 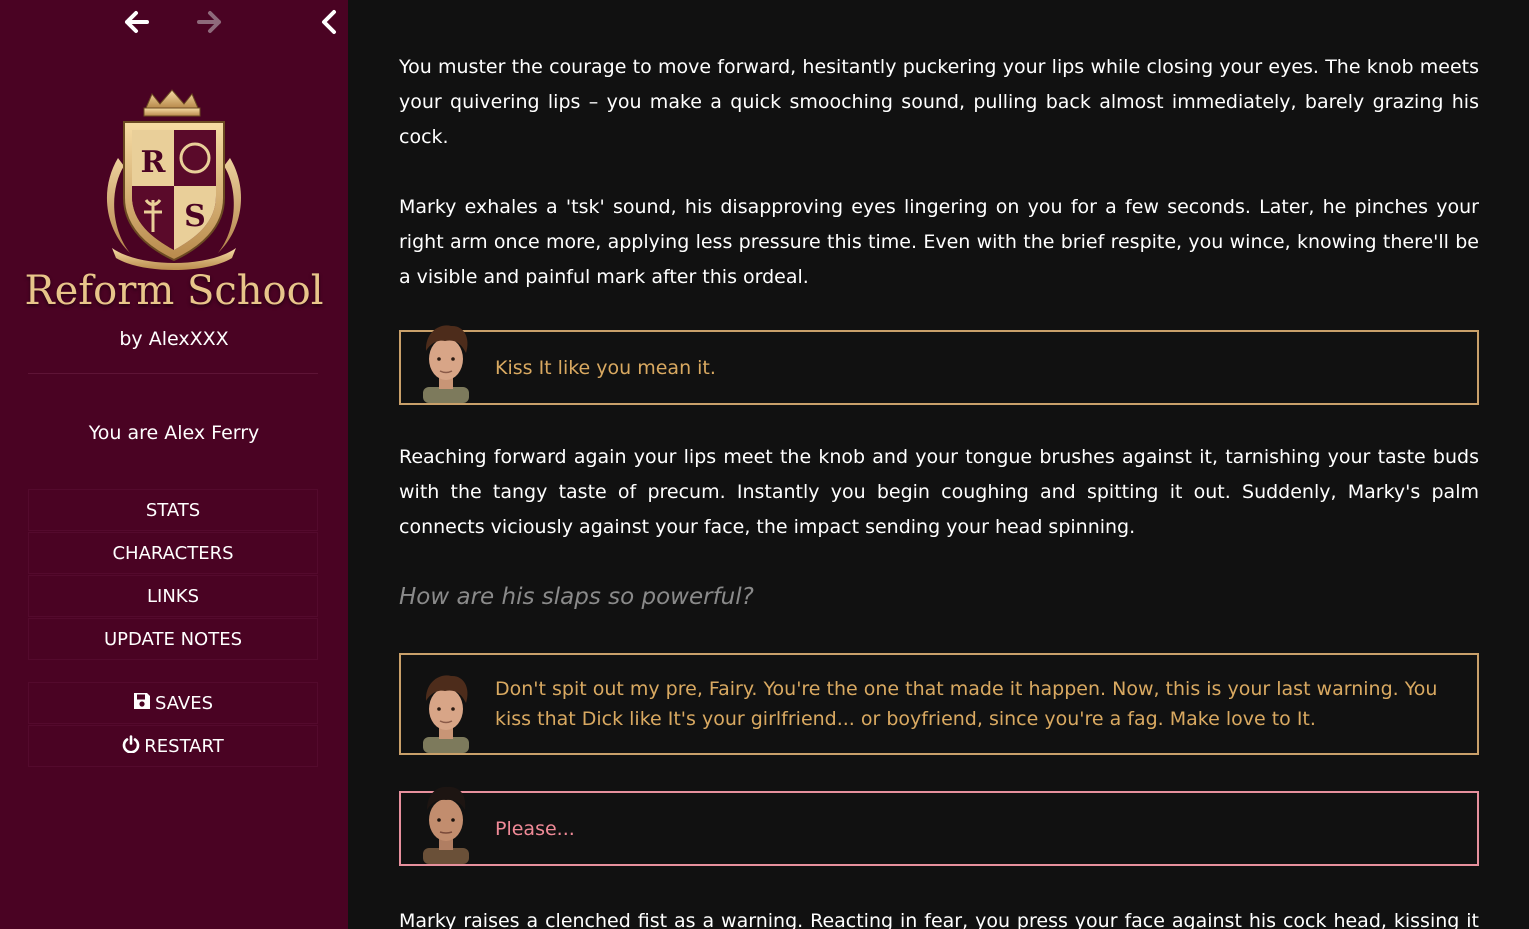 I want to click on game-logo: R S, so click(x=174, y=180).